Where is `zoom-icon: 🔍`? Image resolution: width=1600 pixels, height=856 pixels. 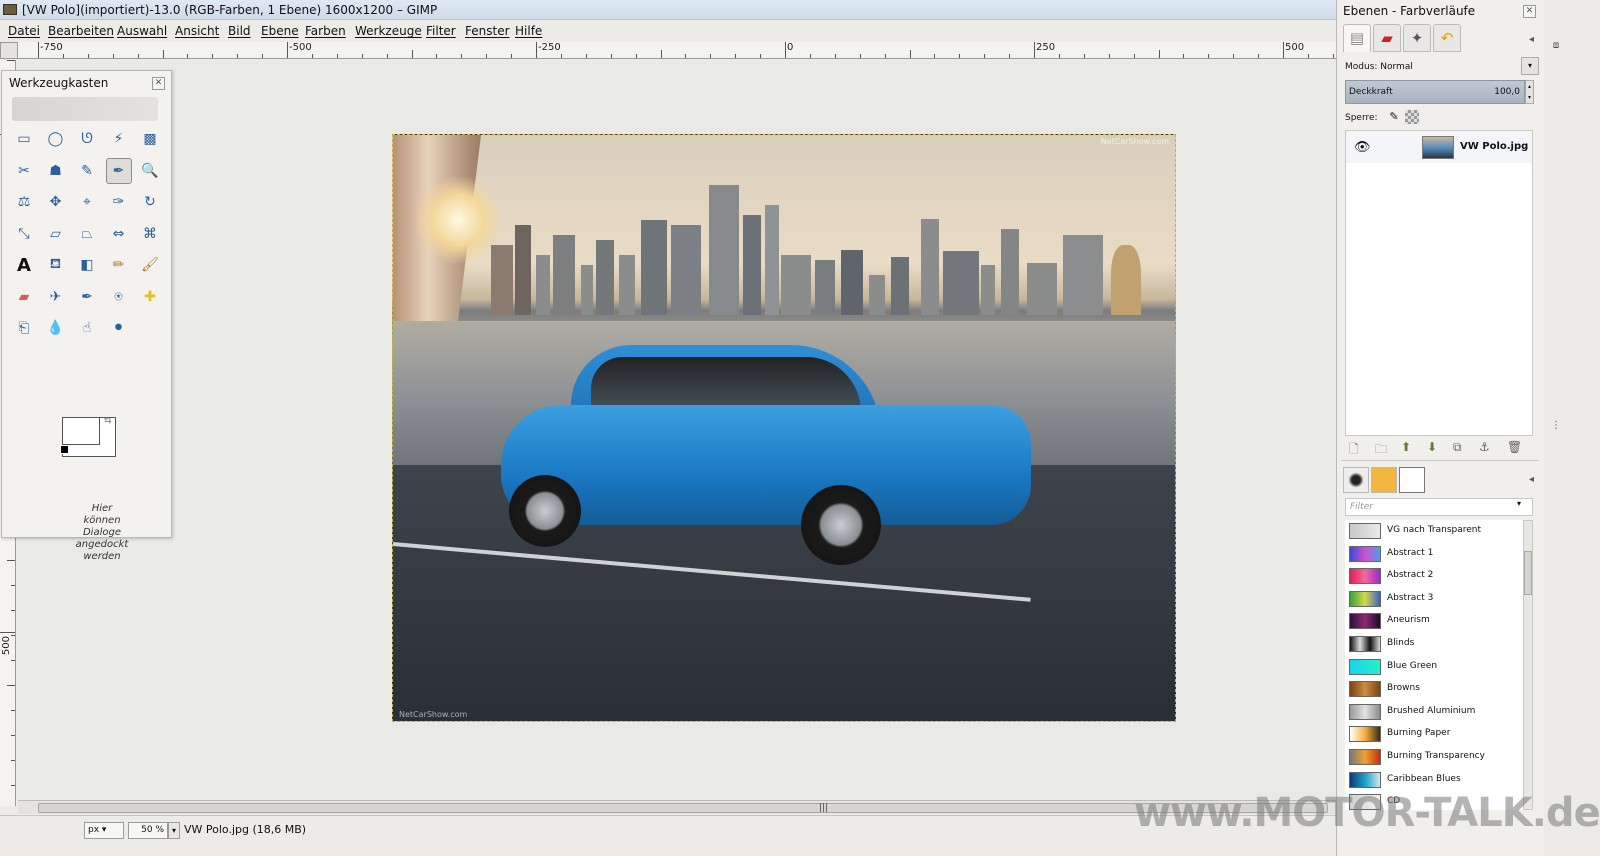
zoom-icon: 🔍 is located at coordinates (150, 171).